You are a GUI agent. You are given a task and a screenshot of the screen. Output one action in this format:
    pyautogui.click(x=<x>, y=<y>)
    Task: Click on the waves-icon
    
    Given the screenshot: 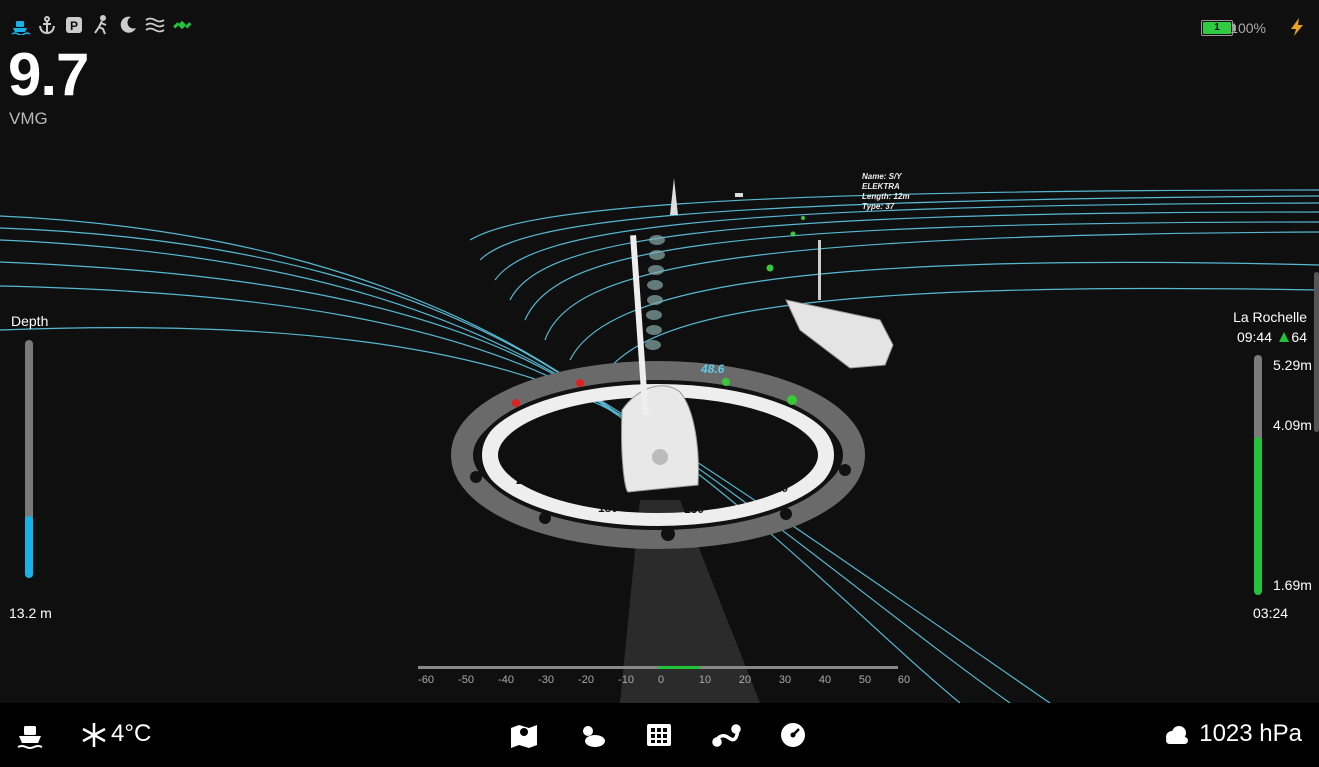 What is the action you would take?
    pyautogui.click(x=155, y=25)
    